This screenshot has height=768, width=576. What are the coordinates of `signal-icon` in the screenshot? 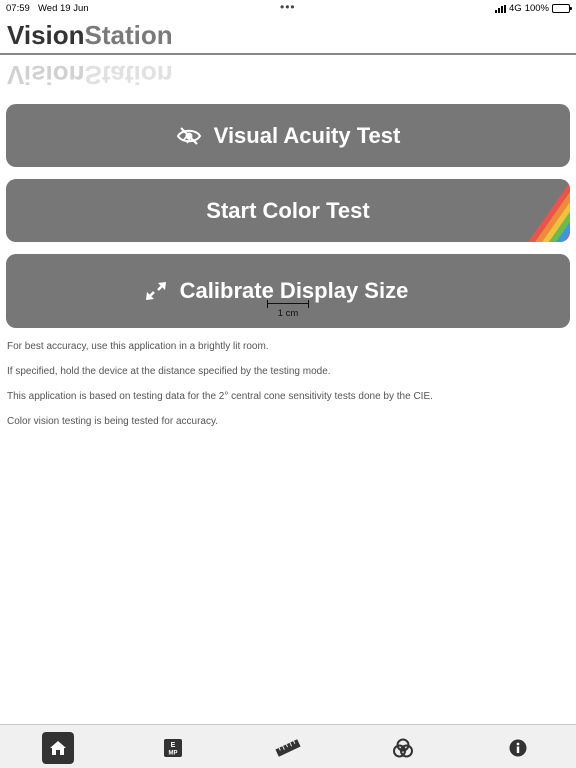 It's located at (500, 8).